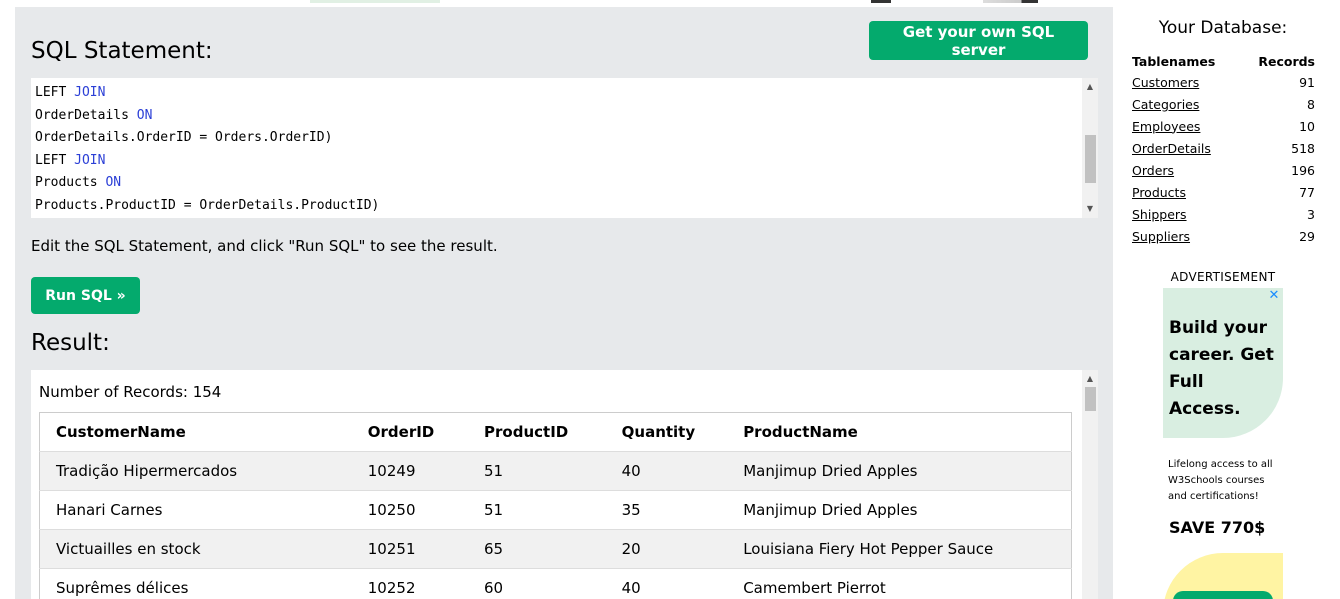  I want to click on db-table-row: OrderDetails 518, so click(1223, 148).